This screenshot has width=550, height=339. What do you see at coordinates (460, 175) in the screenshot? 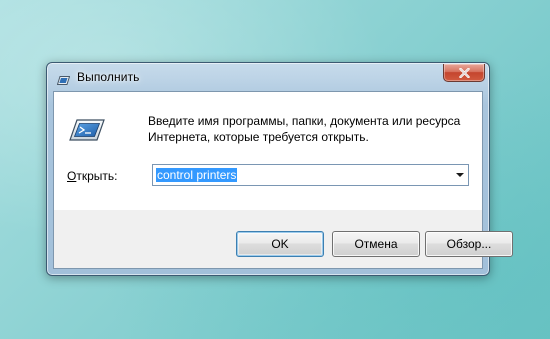
I see `chevron-down-icon` at bounding box center [460, 175].